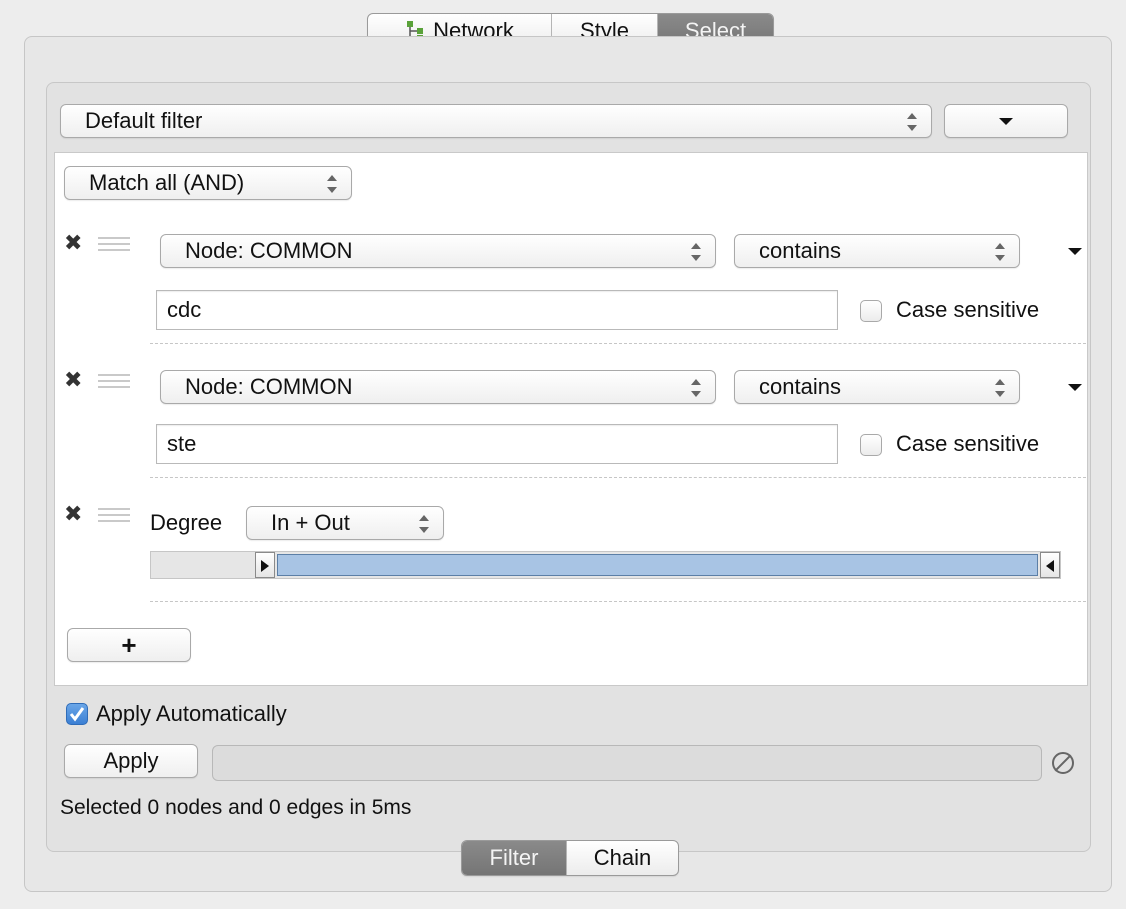 The image size is (1126, 909). Describe the element at coordinates (184, 309) in the screenshot. I see `condition-value-text: cdc` at that location.